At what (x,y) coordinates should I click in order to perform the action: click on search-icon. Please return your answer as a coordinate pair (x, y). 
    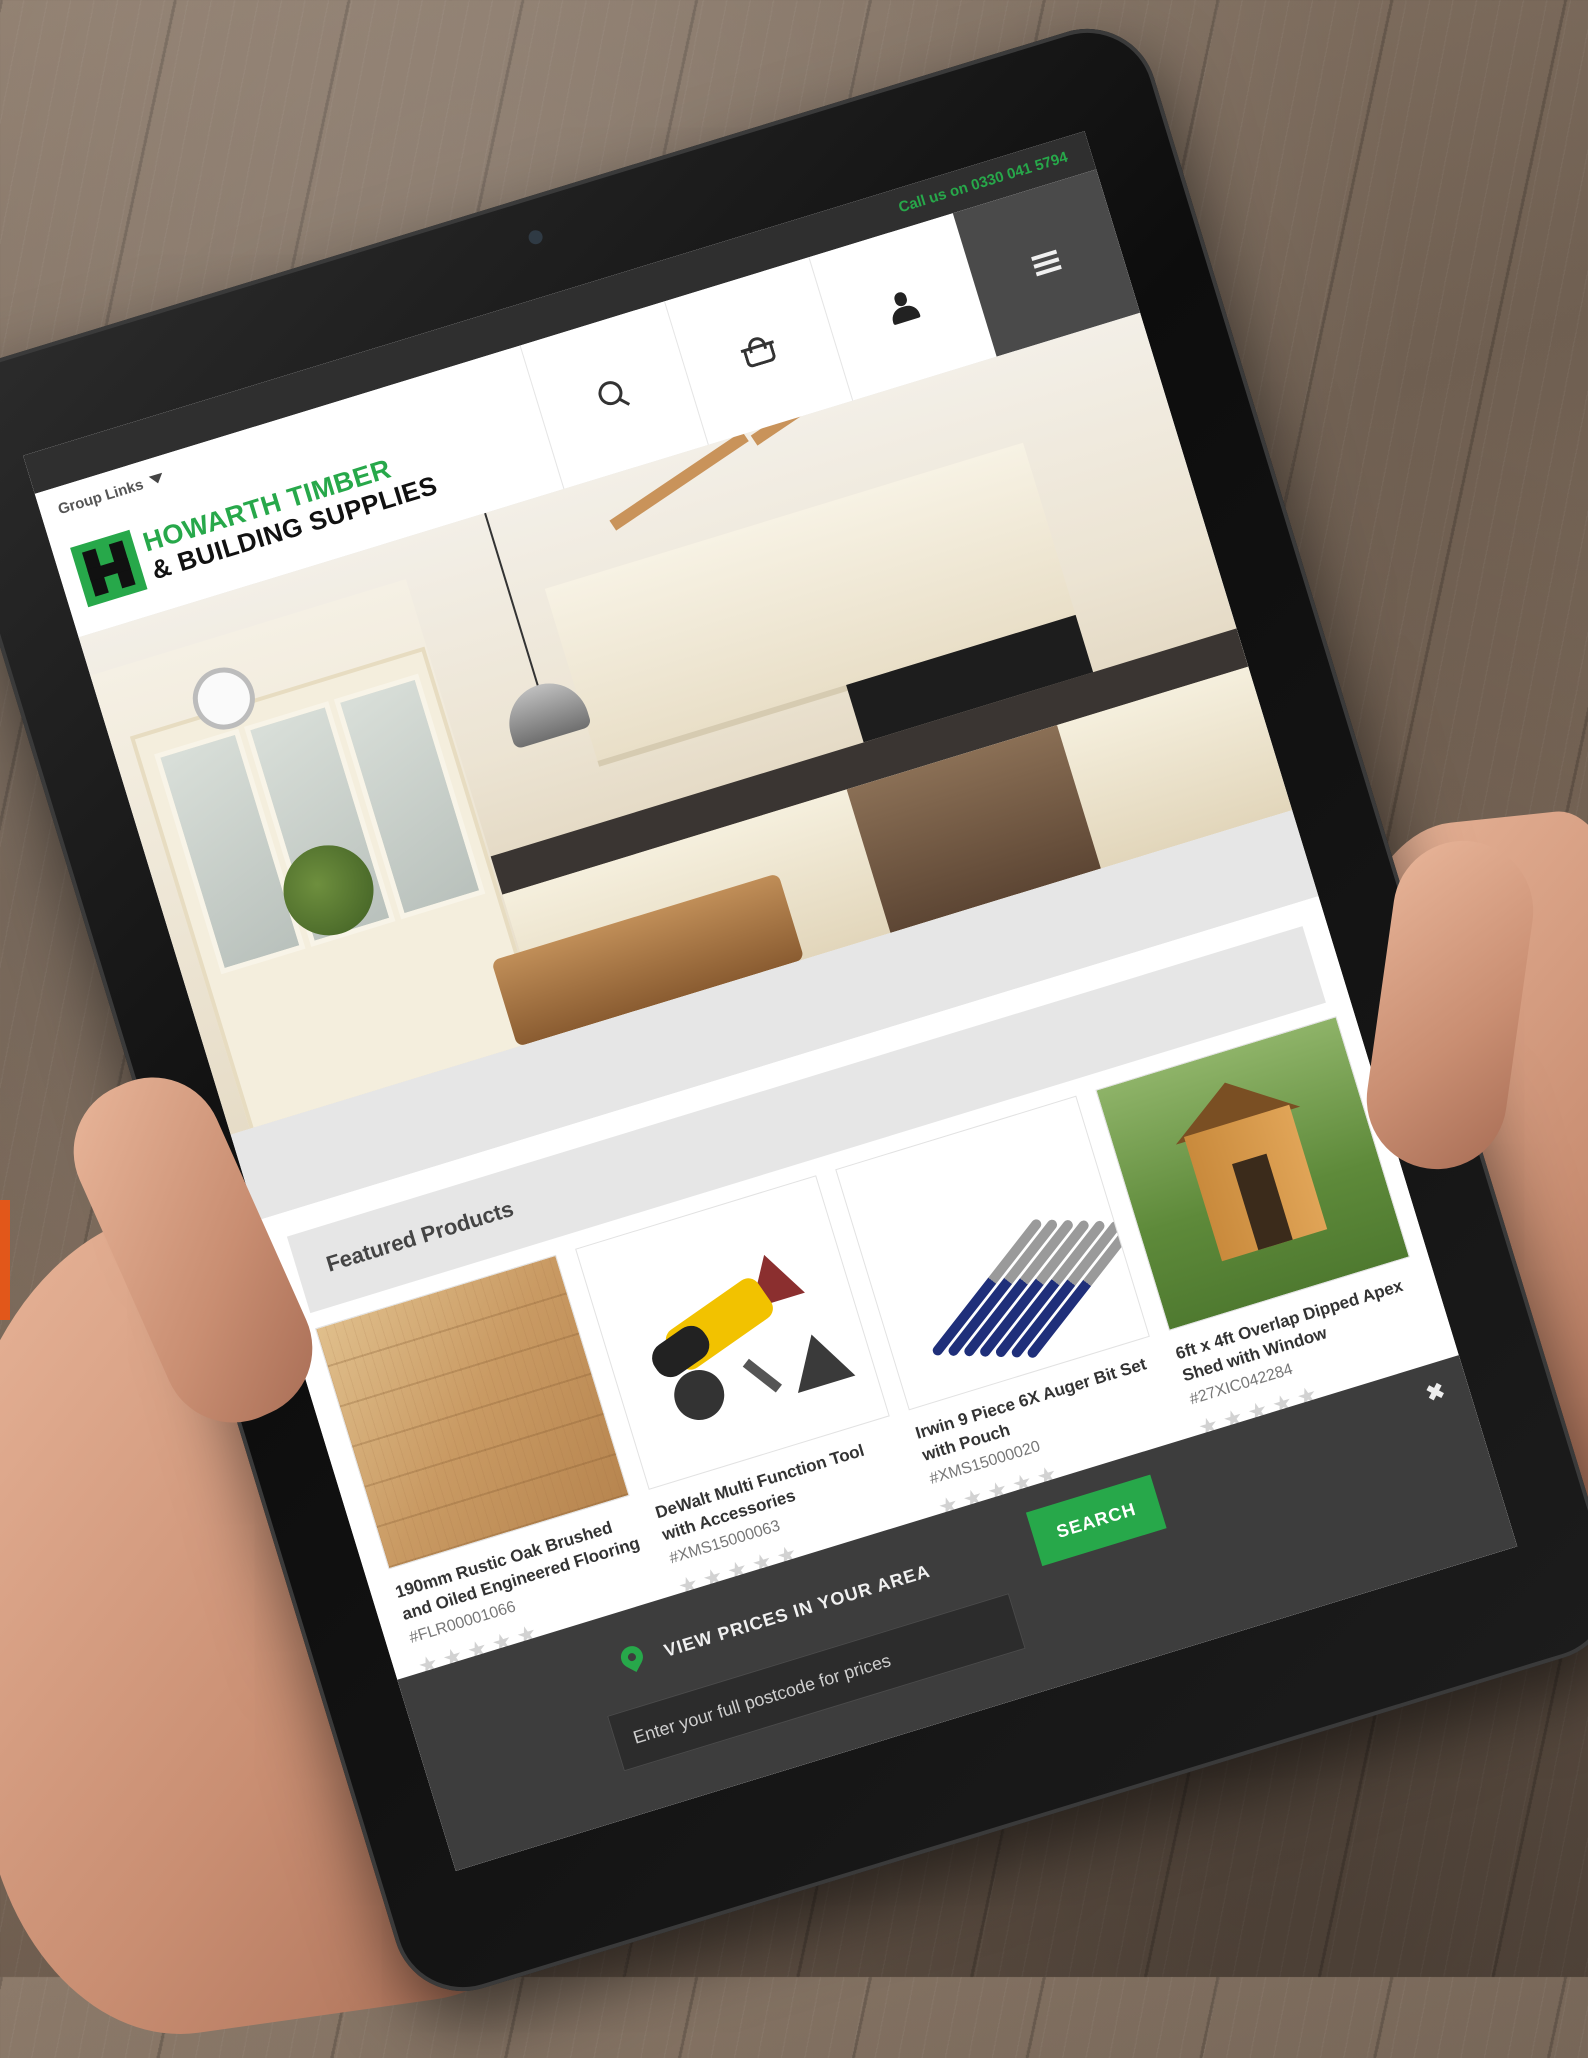
    Looking at the image, I should click on (613, 394).